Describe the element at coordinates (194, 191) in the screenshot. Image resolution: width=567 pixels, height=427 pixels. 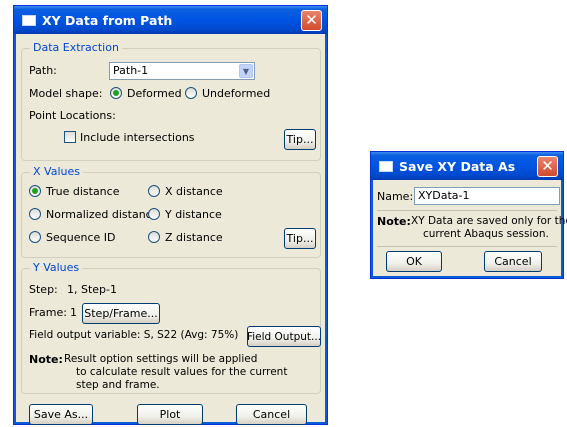
I see `x-distance-label: X distance` at that location.